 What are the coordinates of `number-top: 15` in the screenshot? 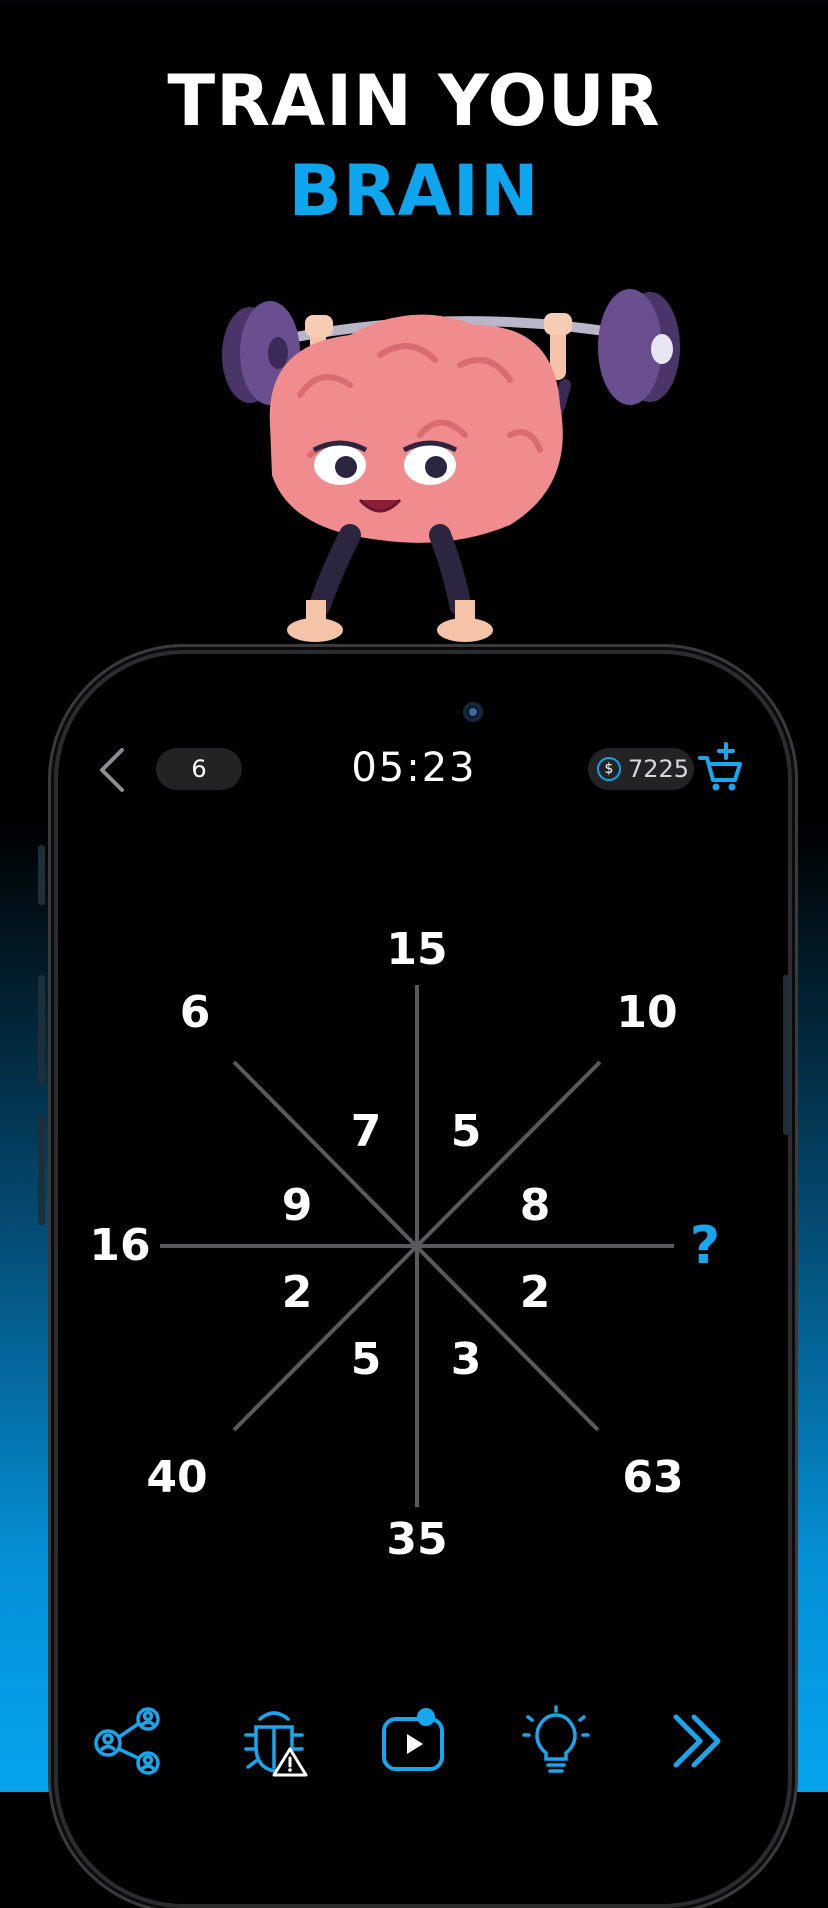 It's located at (417, 949).